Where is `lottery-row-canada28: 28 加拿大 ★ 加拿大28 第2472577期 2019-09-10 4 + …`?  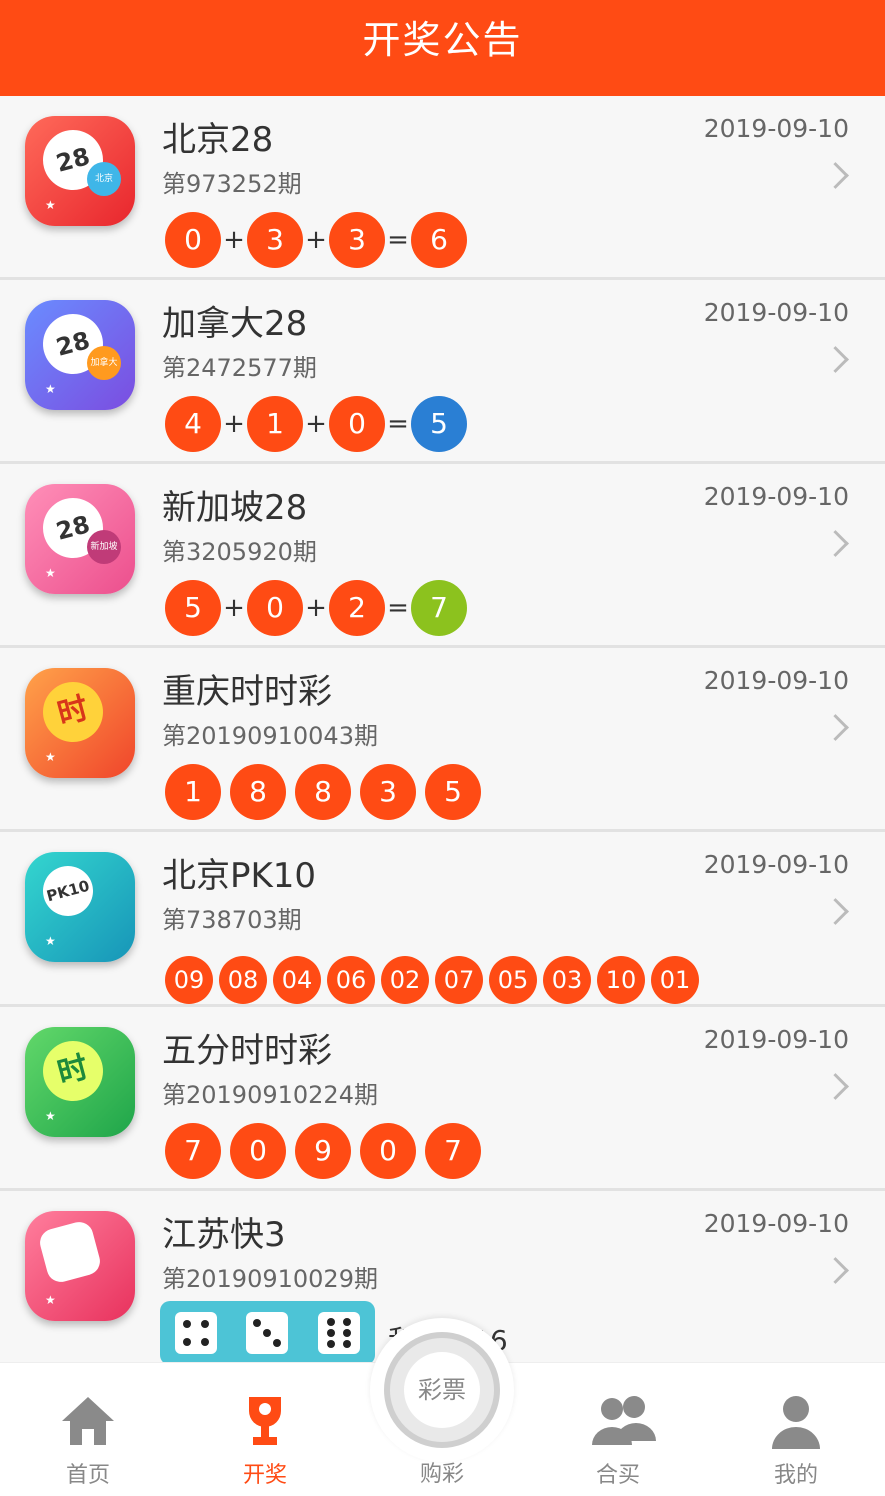 lottery-row-canada28: 28 加拿大 ★ 加拿大28 第2472577期 2019-09-10 4 + … is located at coordinates (442, 372).